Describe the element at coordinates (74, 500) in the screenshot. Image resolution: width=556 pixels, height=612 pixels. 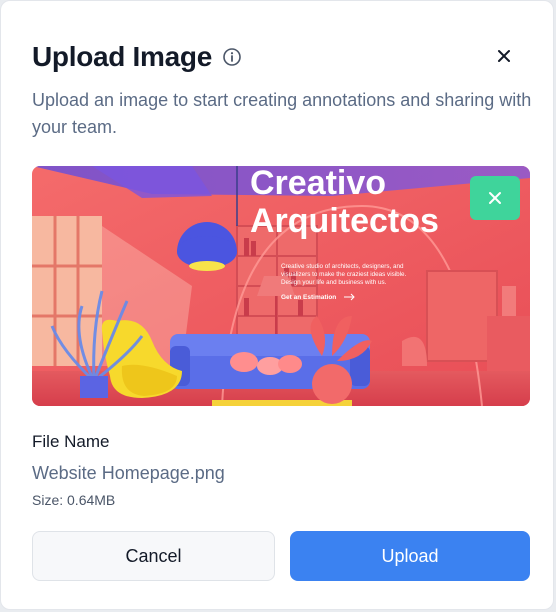
I see `file-size: Size: 0.64MB` at that location.